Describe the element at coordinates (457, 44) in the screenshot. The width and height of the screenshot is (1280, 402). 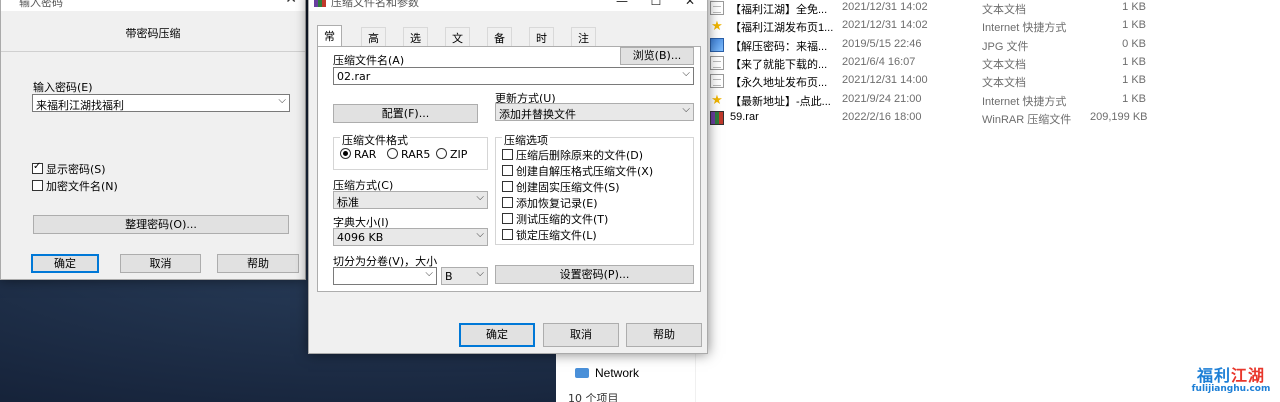
I see `tab-3: 文件` at that location.